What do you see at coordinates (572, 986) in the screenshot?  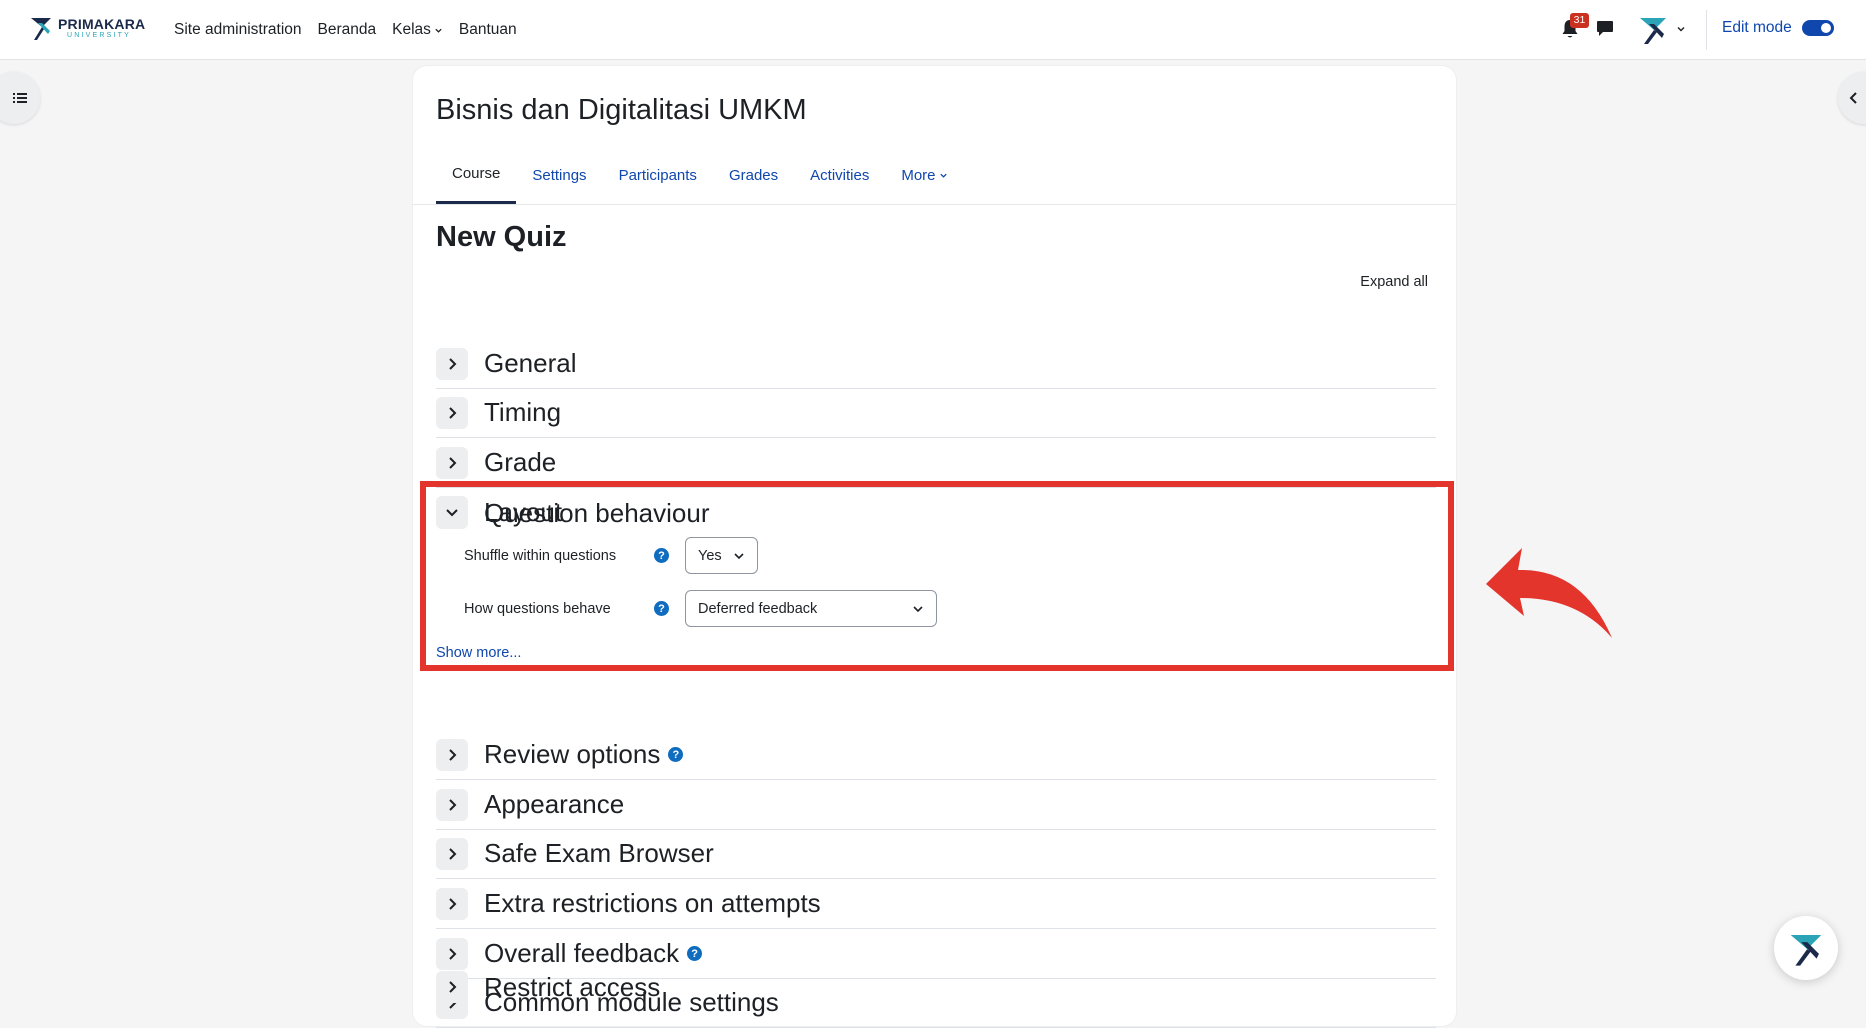 I see `section-label: Restrict access` at bounding box center [572, 986].